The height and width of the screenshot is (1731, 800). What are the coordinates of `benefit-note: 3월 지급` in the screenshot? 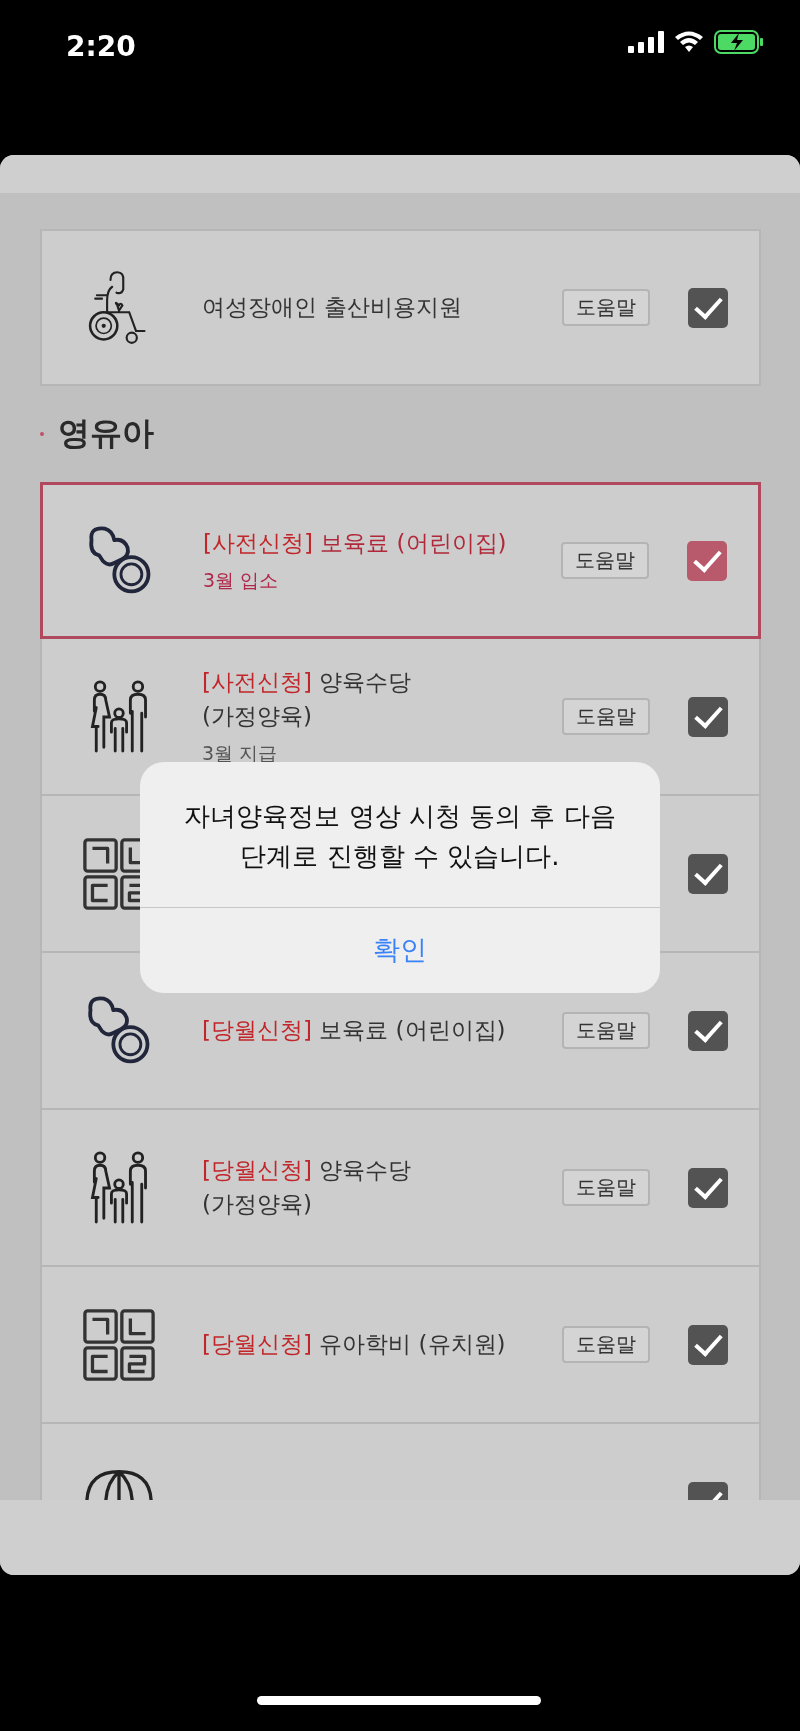 It's located at (240, 753).